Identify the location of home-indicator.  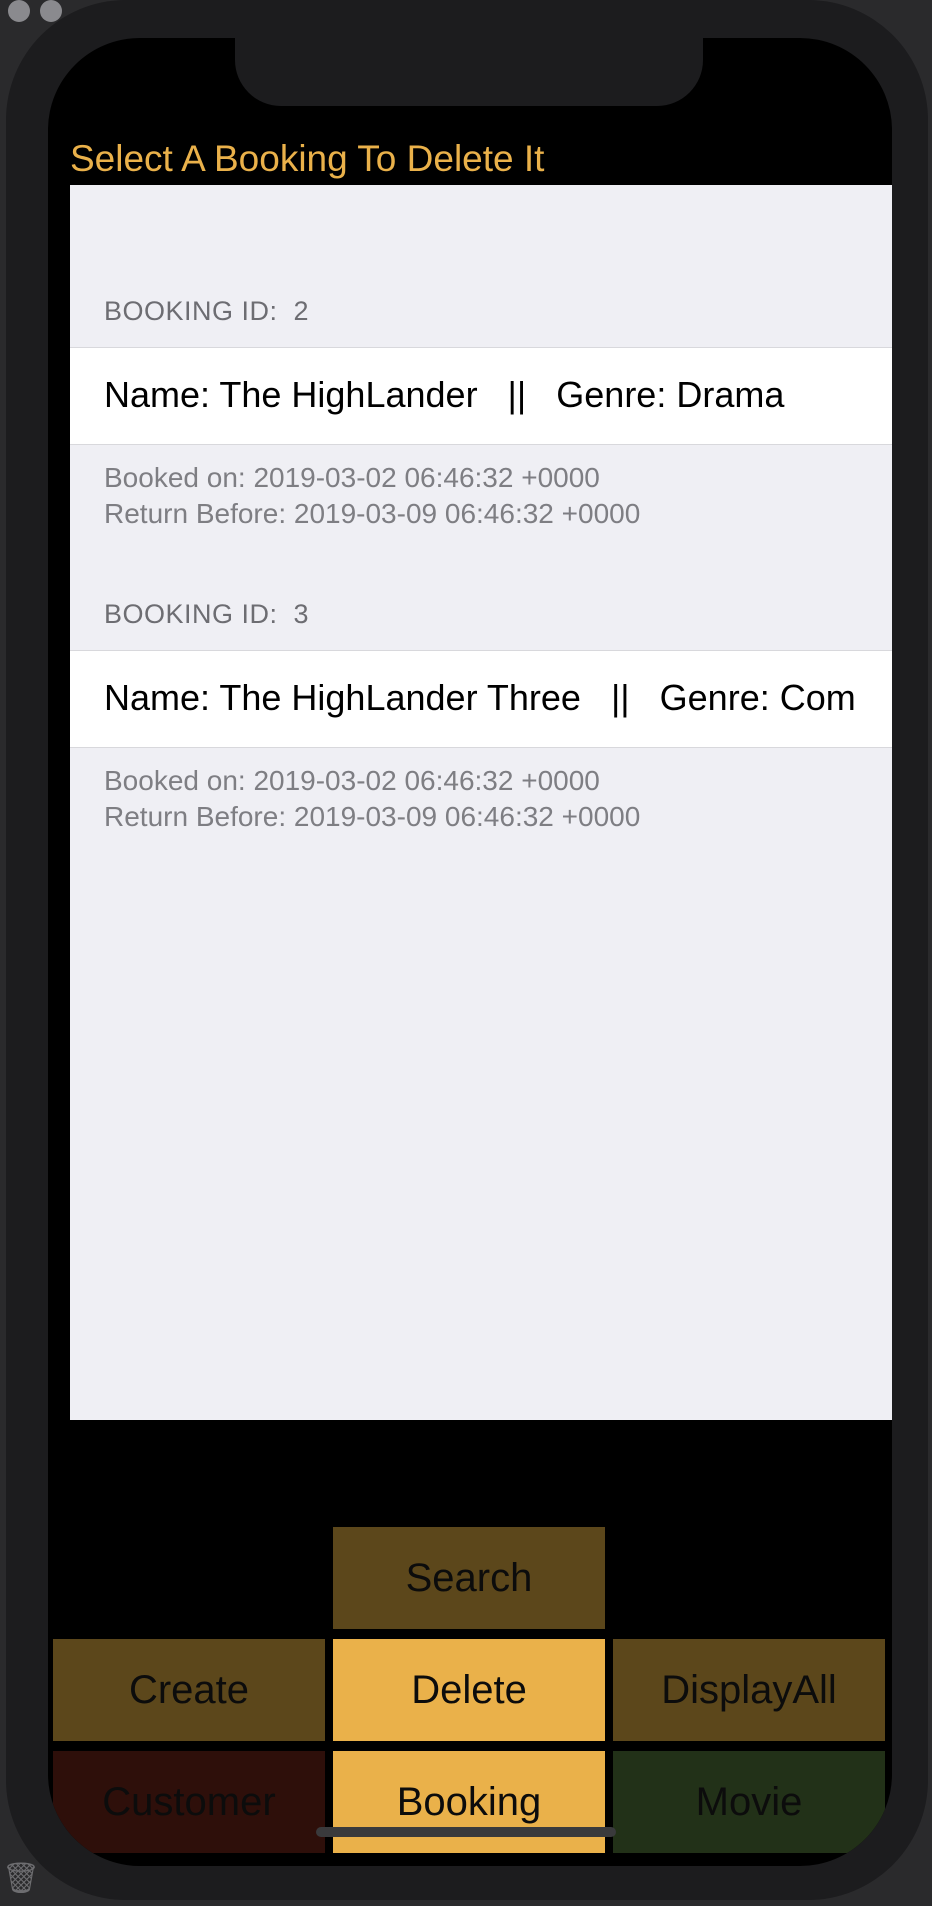
(466, 1832).